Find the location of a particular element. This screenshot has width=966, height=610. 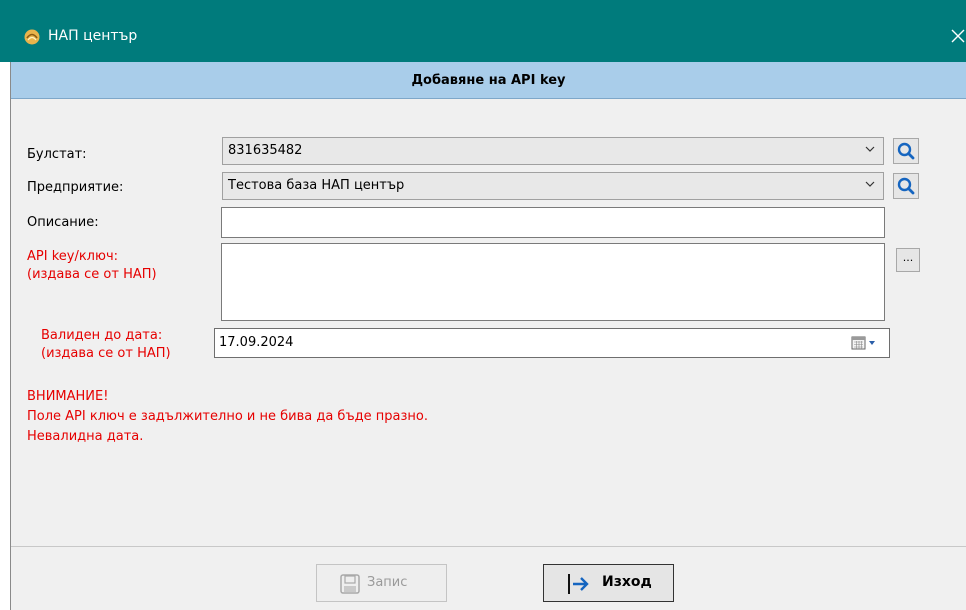

valid-date-value: 17.09.2024 is located at coordinates (256, 342).